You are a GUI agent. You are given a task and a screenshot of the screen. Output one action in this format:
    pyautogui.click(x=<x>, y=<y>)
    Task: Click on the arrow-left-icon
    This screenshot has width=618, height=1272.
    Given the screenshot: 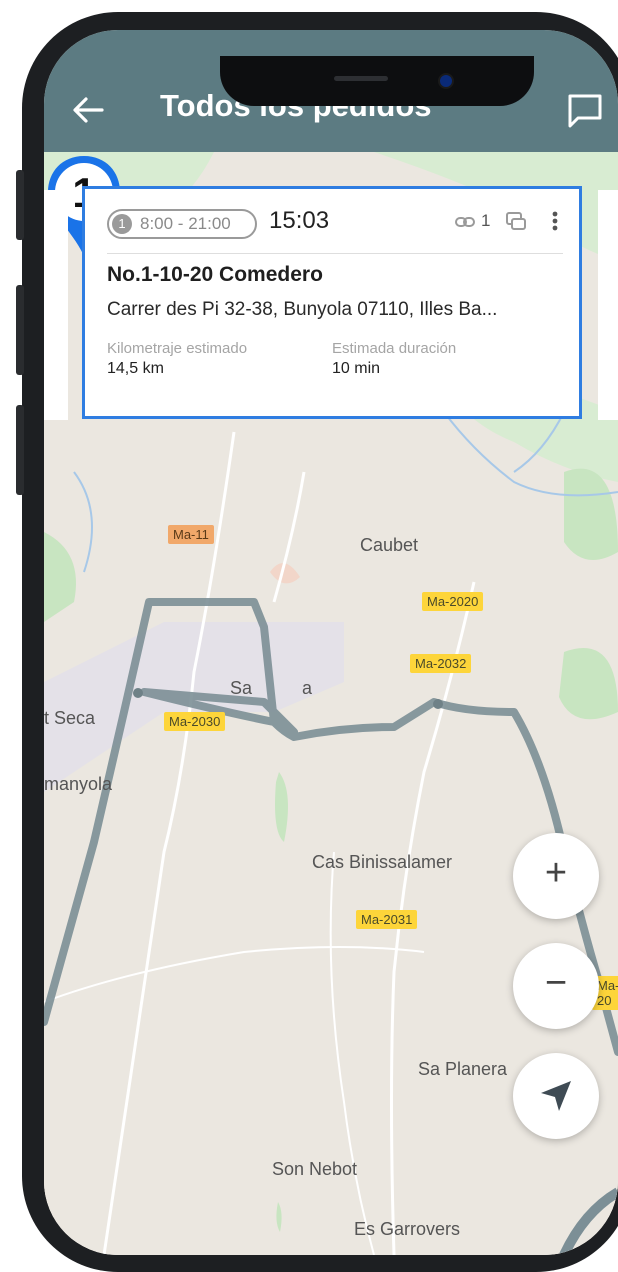 What is the action you would take?
    pyautogui.click(x=88, y=110)
    